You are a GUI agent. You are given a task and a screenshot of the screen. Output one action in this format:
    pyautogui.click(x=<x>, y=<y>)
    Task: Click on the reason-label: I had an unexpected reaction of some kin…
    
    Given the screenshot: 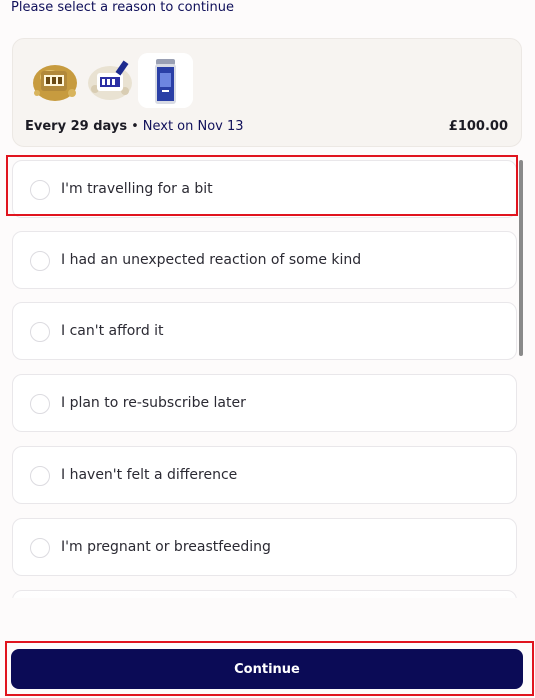 What is the action you would take?
    pyautogui.click(x=211, y=260)
    